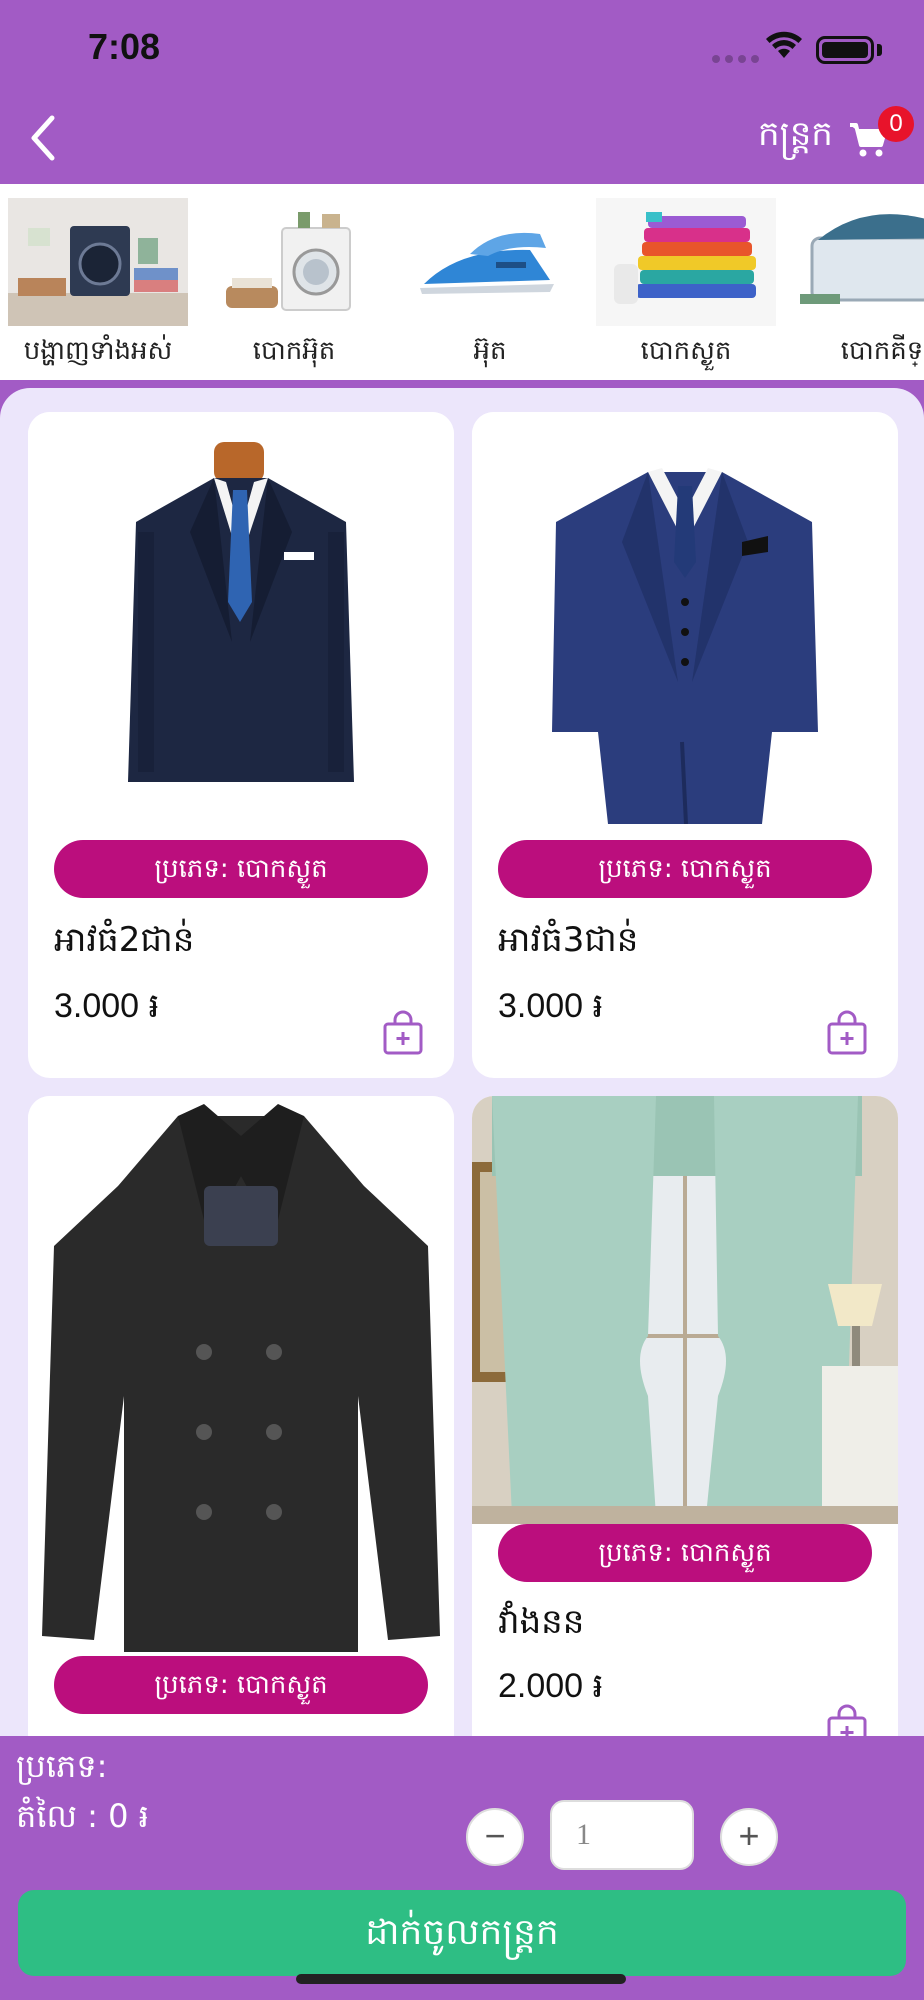 Image resolution: width=924 pixels, height=2000 pixels. I want to click on product-card: ប្រភេទ: បោកស្ងួត វាំងនន 2.000 ៛, so click(685, 1416).